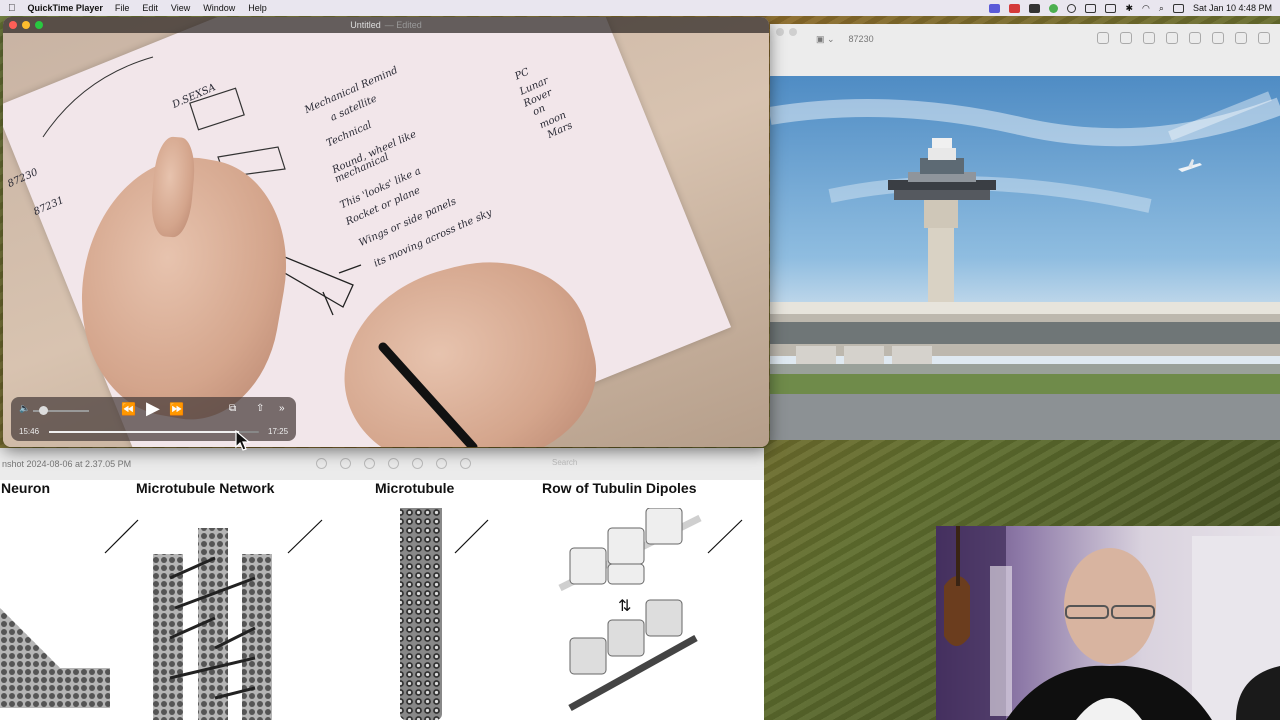 Image resolution: width=1280 pixels, height=720 pixels. What do you see at coordinates (39, 25) in the screenshot?
I see `zoom-button` at bounding box center [39, 25].